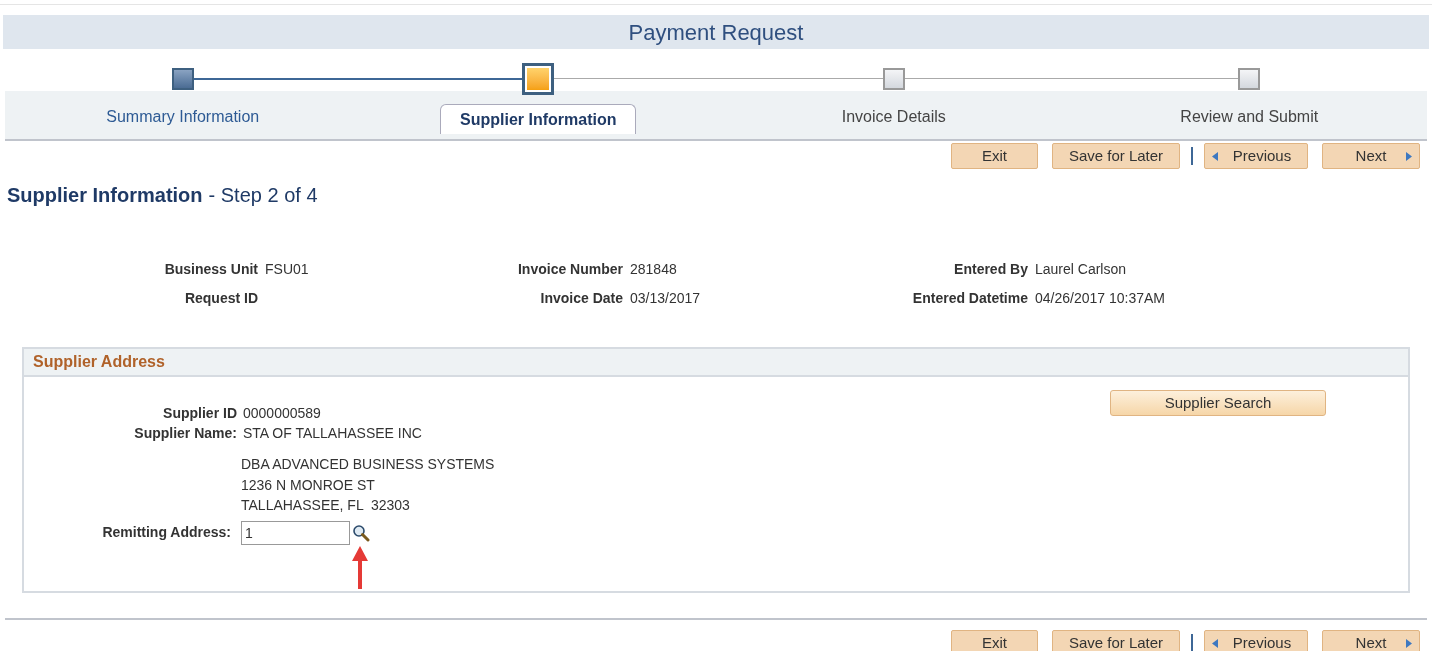 This screenshot has width=1432, height=651. I want to click on field-label: Remitting Address:, so click(166, 532).